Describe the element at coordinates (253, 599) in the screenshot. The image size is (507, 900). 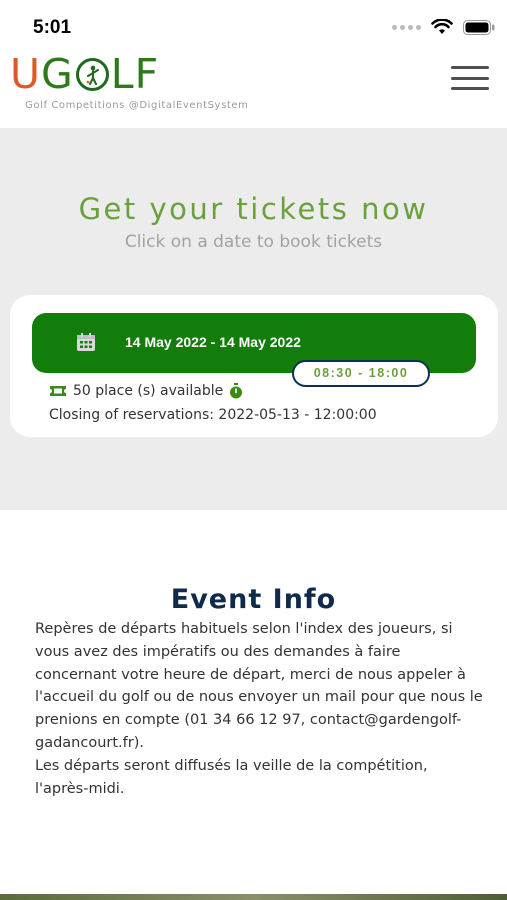
I see `event-info-title: Event Info` at that location.